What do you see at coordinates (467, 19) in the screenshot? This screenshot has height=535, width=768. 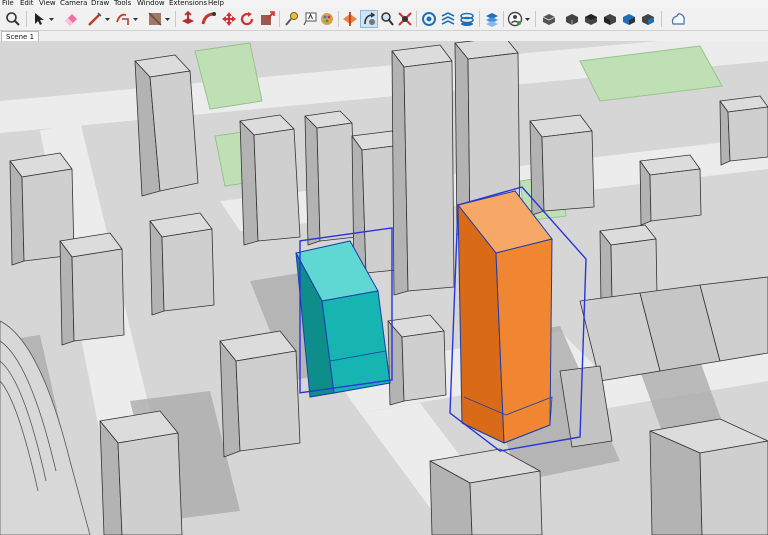 I see `layers-icon` at bounding box center [467, 19].